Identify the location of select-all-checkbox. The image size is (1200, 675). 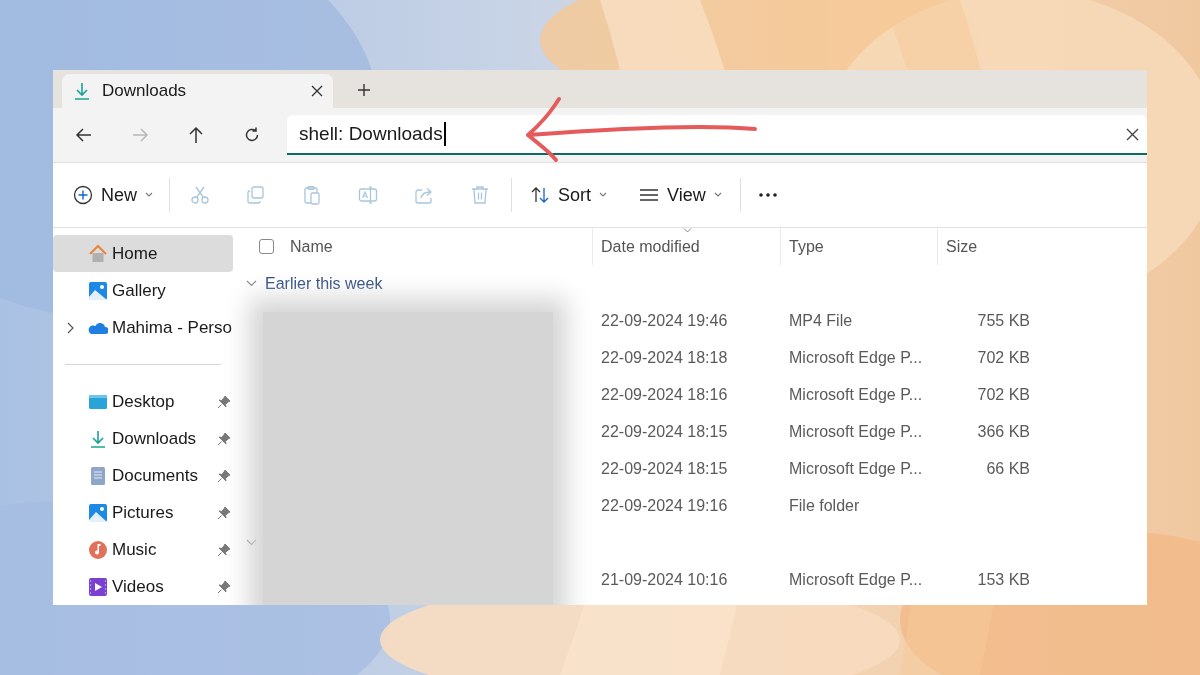
(266, 246).